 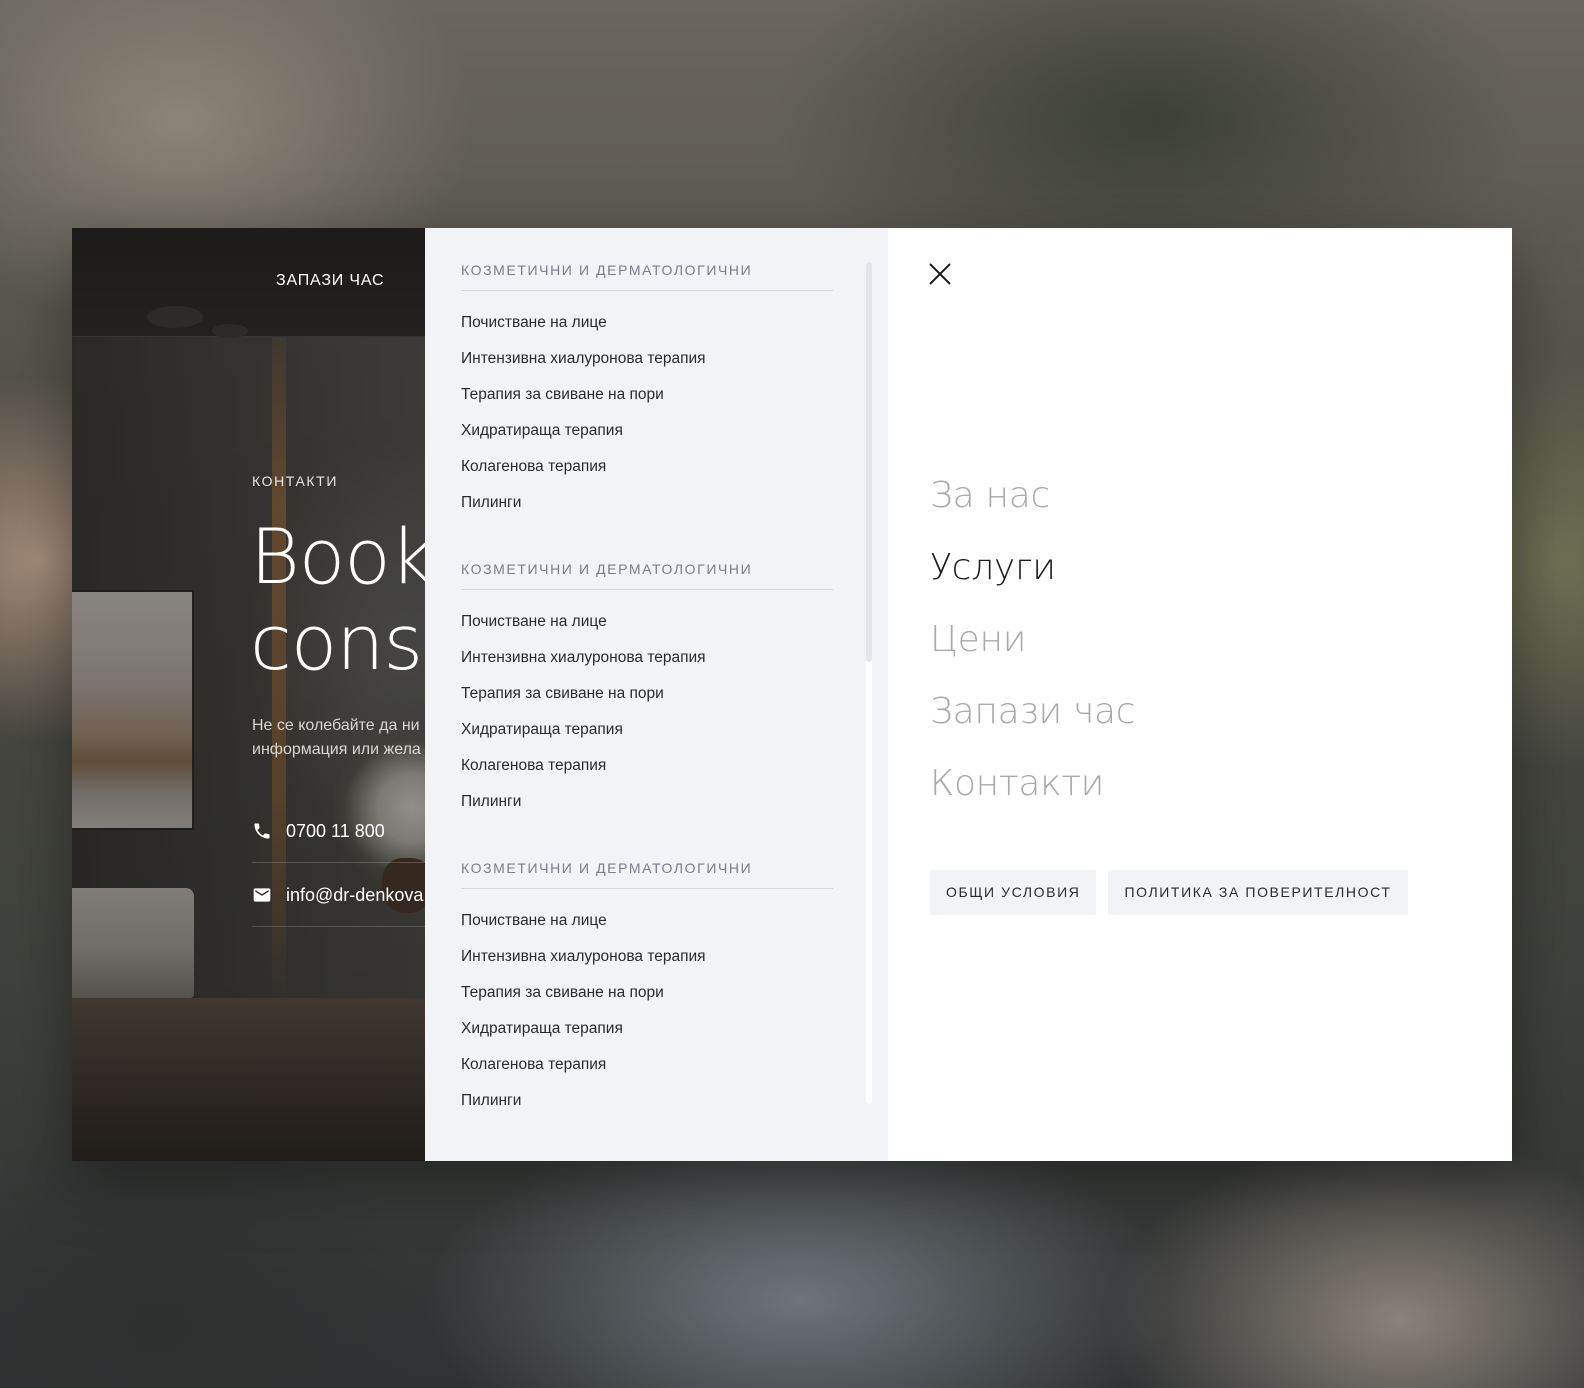 I want to click on phone-number: 0700 11 800, so click(x=335, y=830).